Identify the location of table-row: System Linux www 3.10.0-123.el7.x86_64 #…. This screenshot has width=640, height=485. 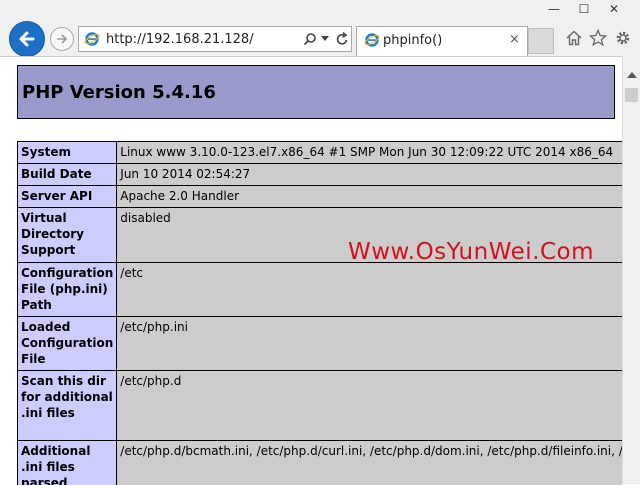
(320, 153).